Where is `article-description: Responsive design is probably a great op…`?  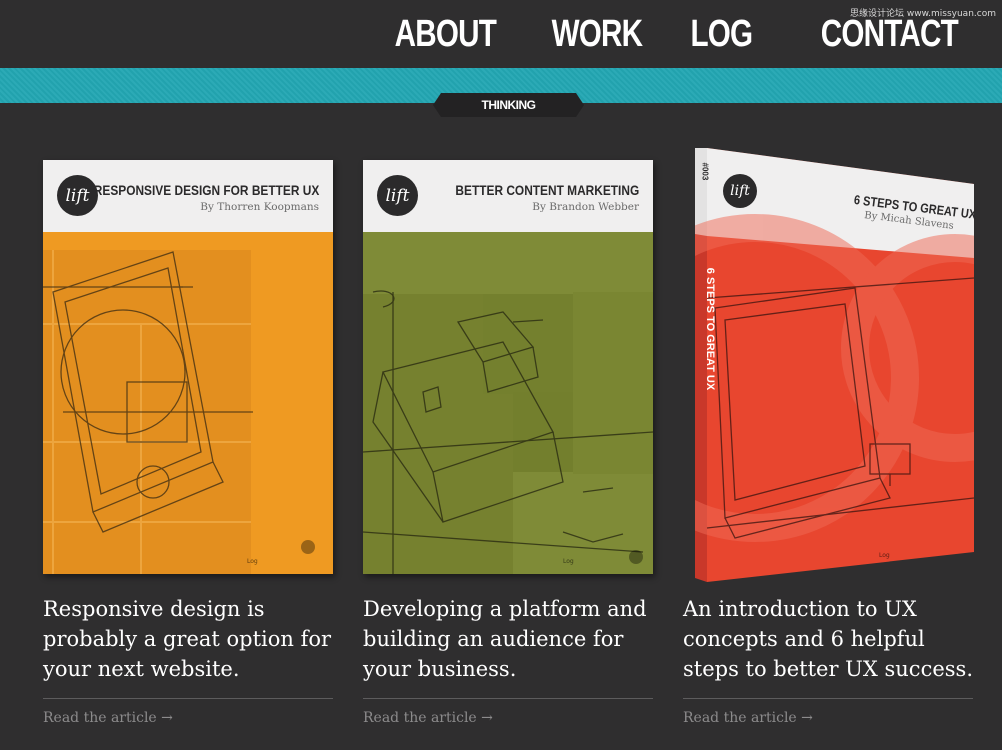 article-description: Responsive design is probably a great op… is located at coordinates (187, 639).